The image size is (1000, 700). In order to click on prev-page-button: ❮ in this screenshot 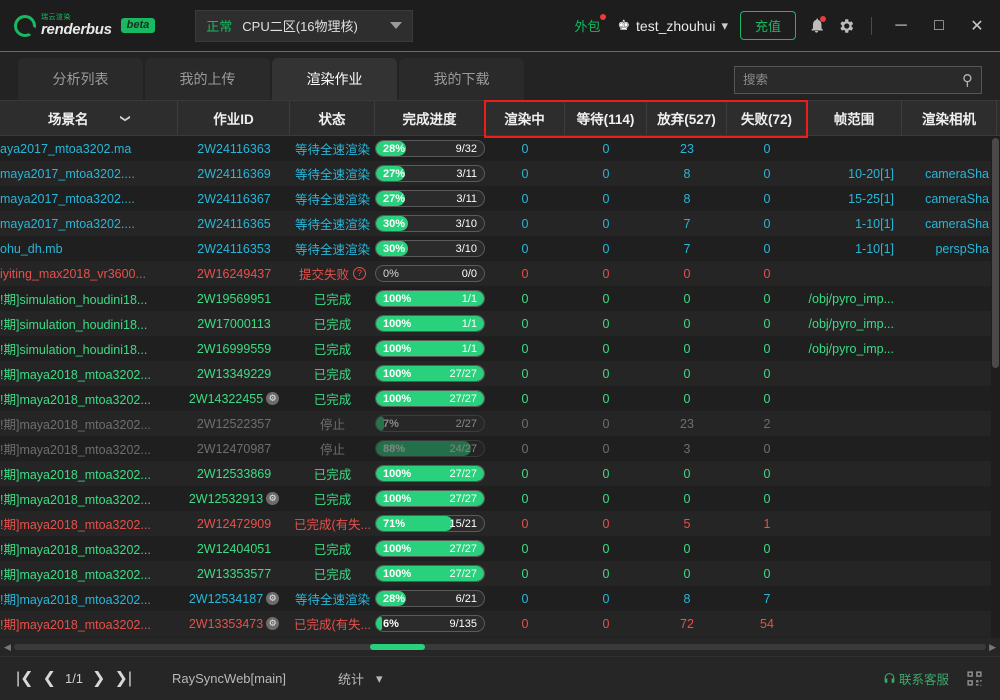, I will do `click(49, 678)`.